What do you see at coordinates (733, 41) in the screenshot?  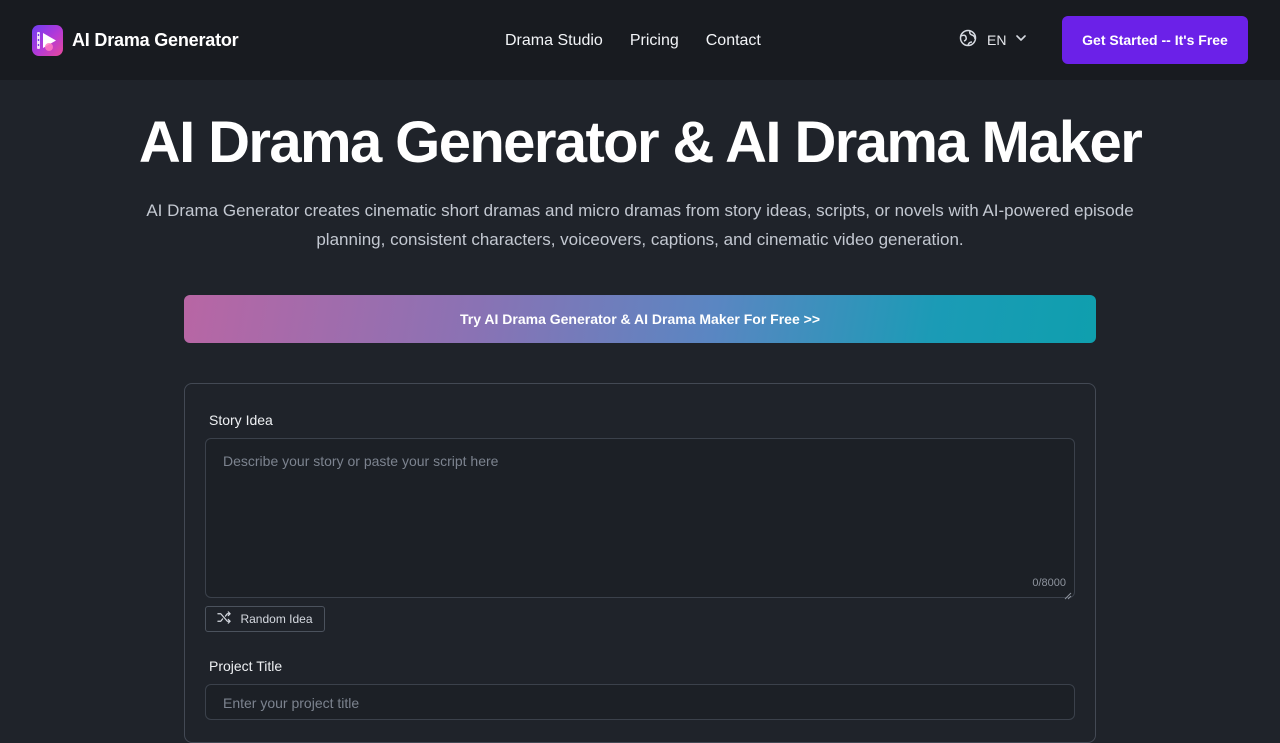 I see `nav-contact: Contact` at bounding box center [733, 41].